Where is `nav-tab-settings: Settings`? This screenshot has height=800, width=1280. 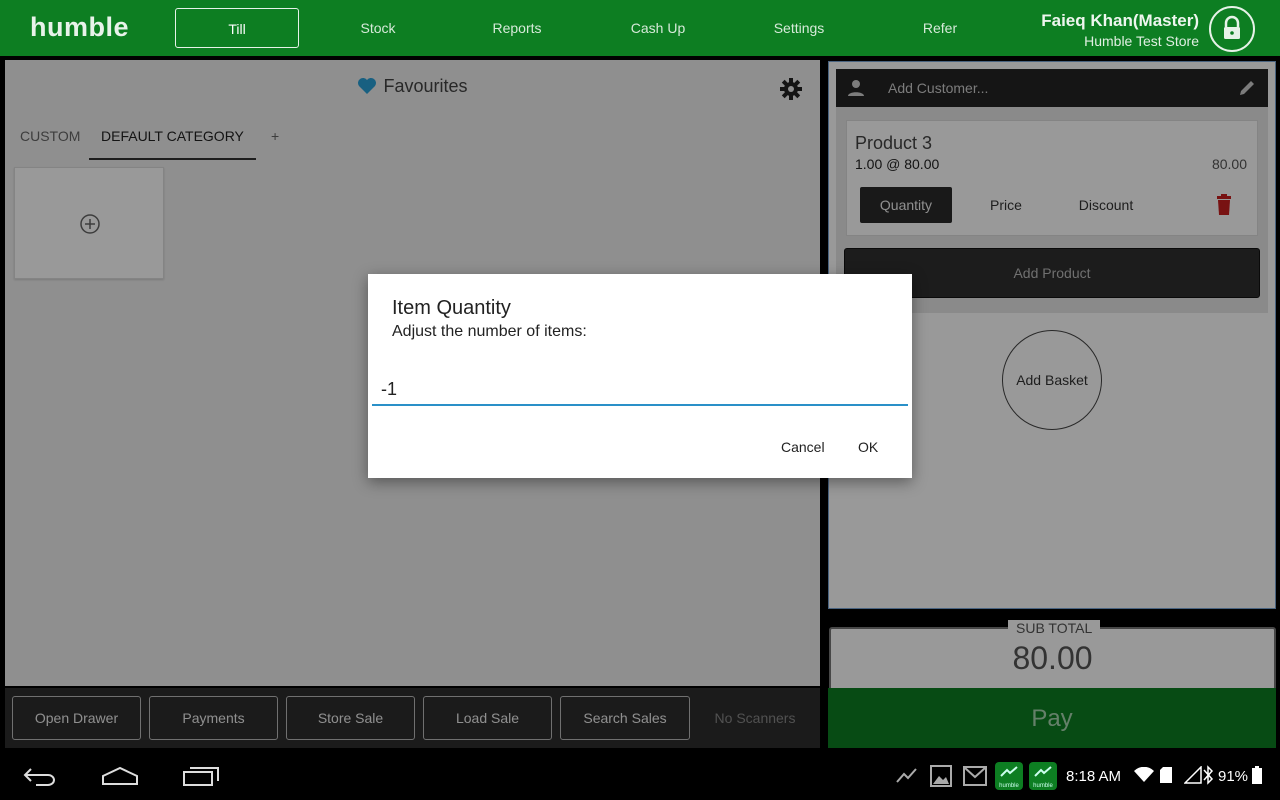 nav-tab-settings: Settings is located at coordinates (799, 28).